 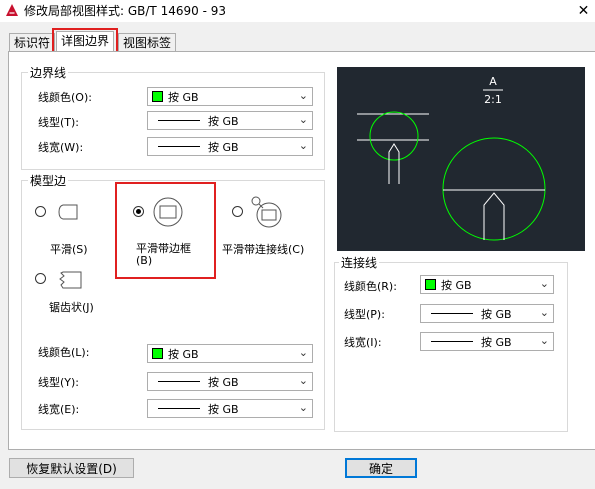 What do you see at coordinates (68, 213) in the screenshot?
I see `smooth-edge-icon` at bounding box center [68, 213].